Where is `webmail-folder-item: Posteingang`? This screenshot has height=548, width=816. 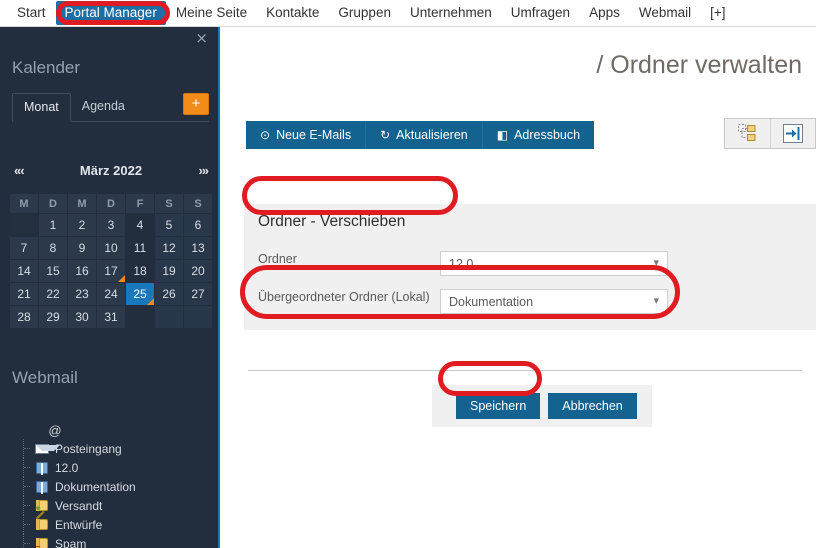 webmail-folder-item: Posteingang is located at coordinates (117, 448).